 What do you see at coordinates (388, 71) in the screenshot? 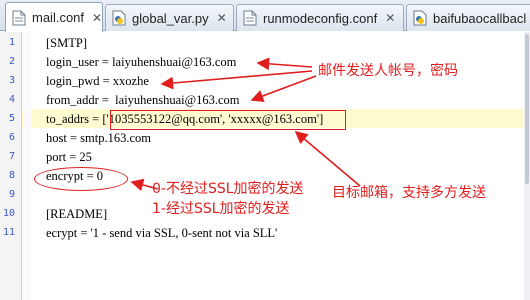
I see `annotation-sender: 邮件发送人帐号，密码` at bounding box center [388, 71].